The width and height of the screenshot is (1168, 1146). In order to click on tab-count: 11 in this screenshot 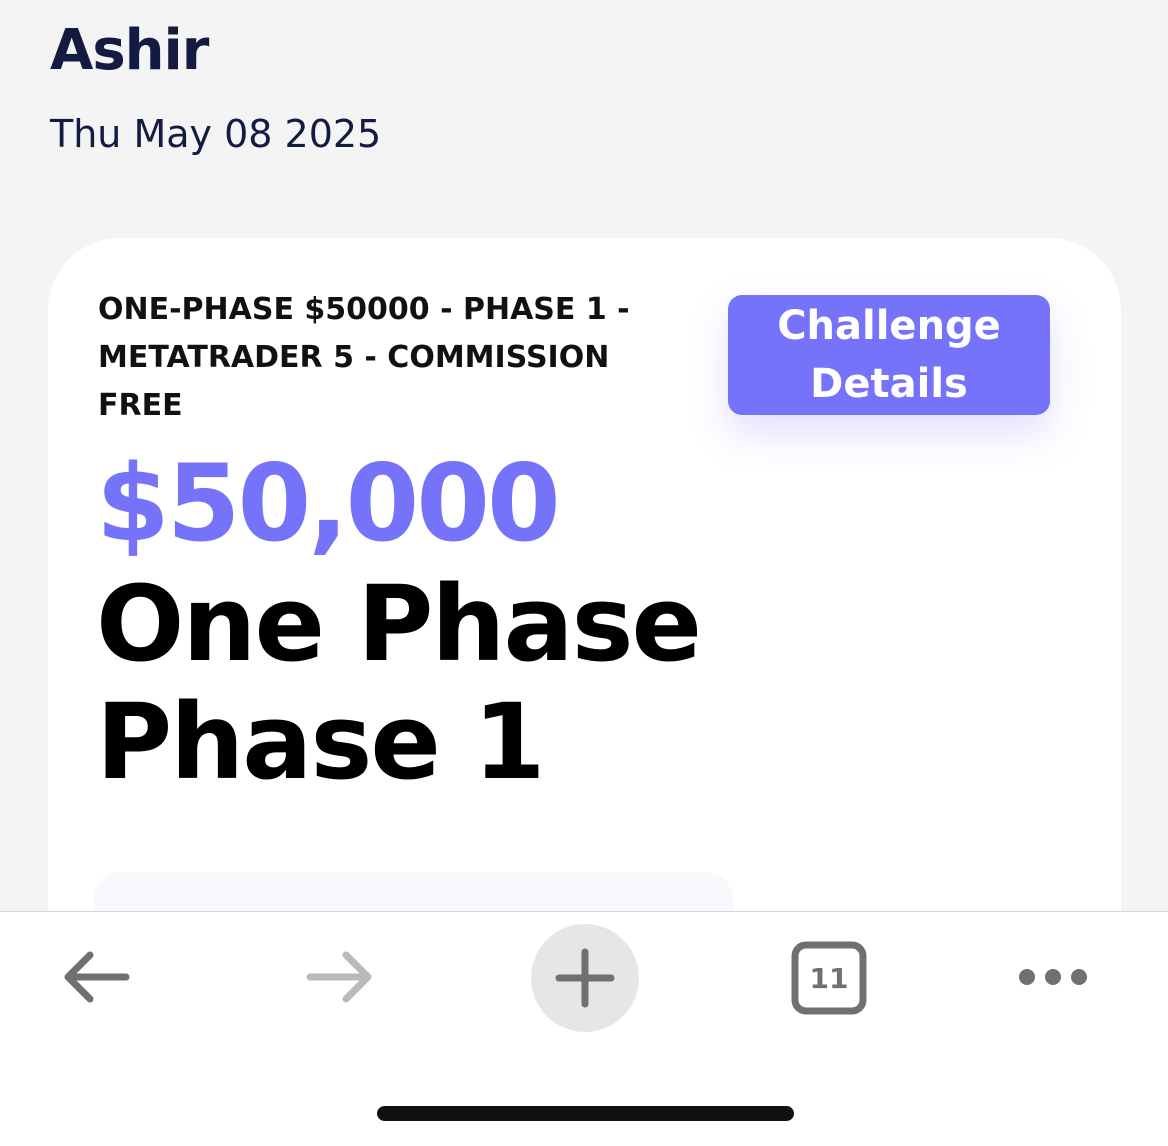, I will do `click(829, 978)`.